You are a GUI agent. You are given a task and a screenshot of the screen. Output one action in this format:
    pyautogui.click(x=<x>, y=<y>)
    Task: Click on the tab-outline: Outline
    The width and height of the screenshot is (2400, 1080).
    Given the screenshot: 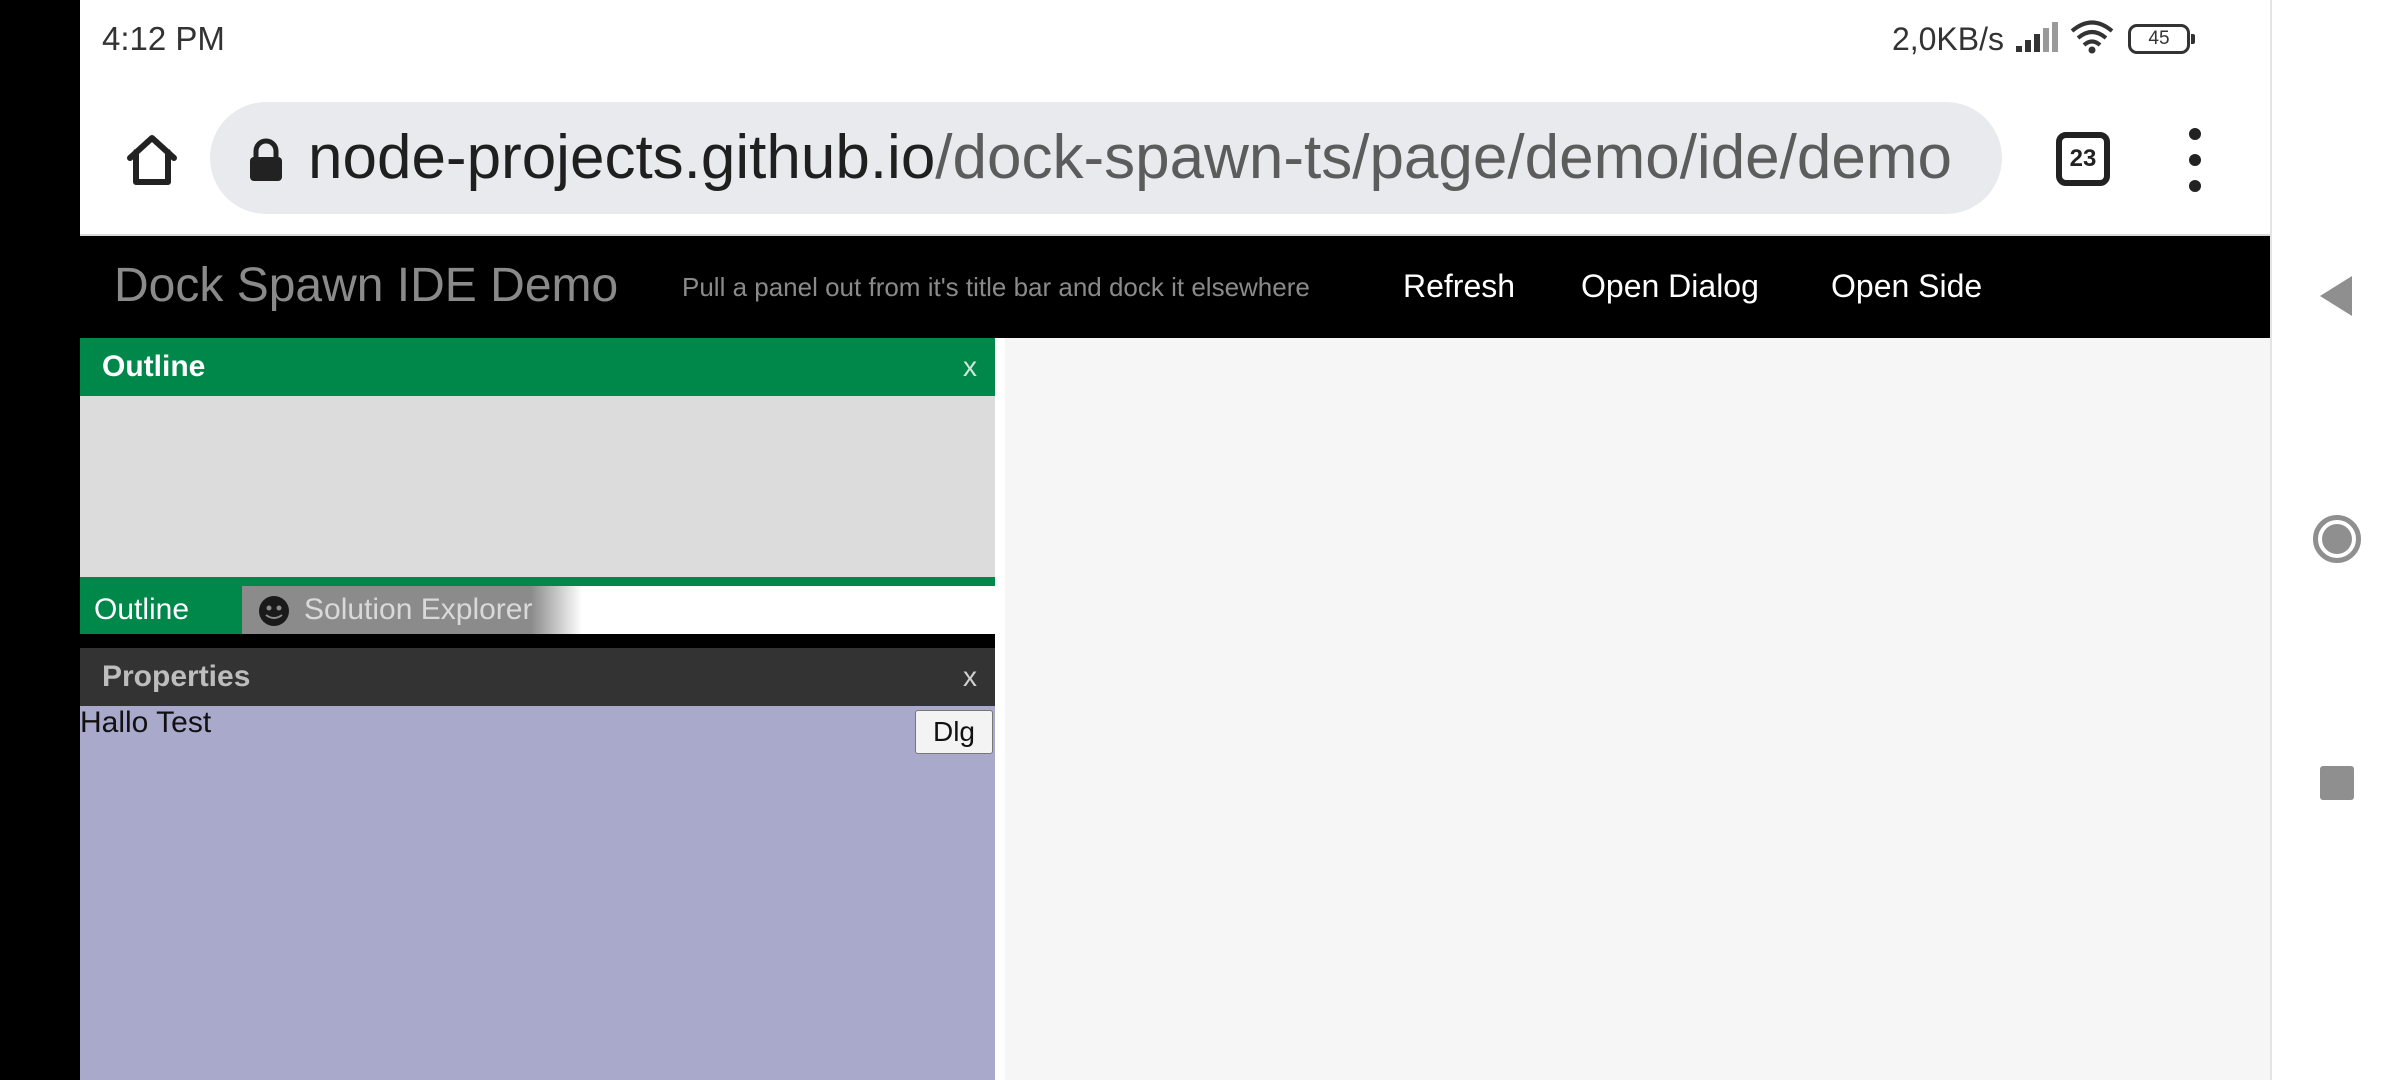 What is the action you would take?
    pyautogui.click(x=161, y=610)
    